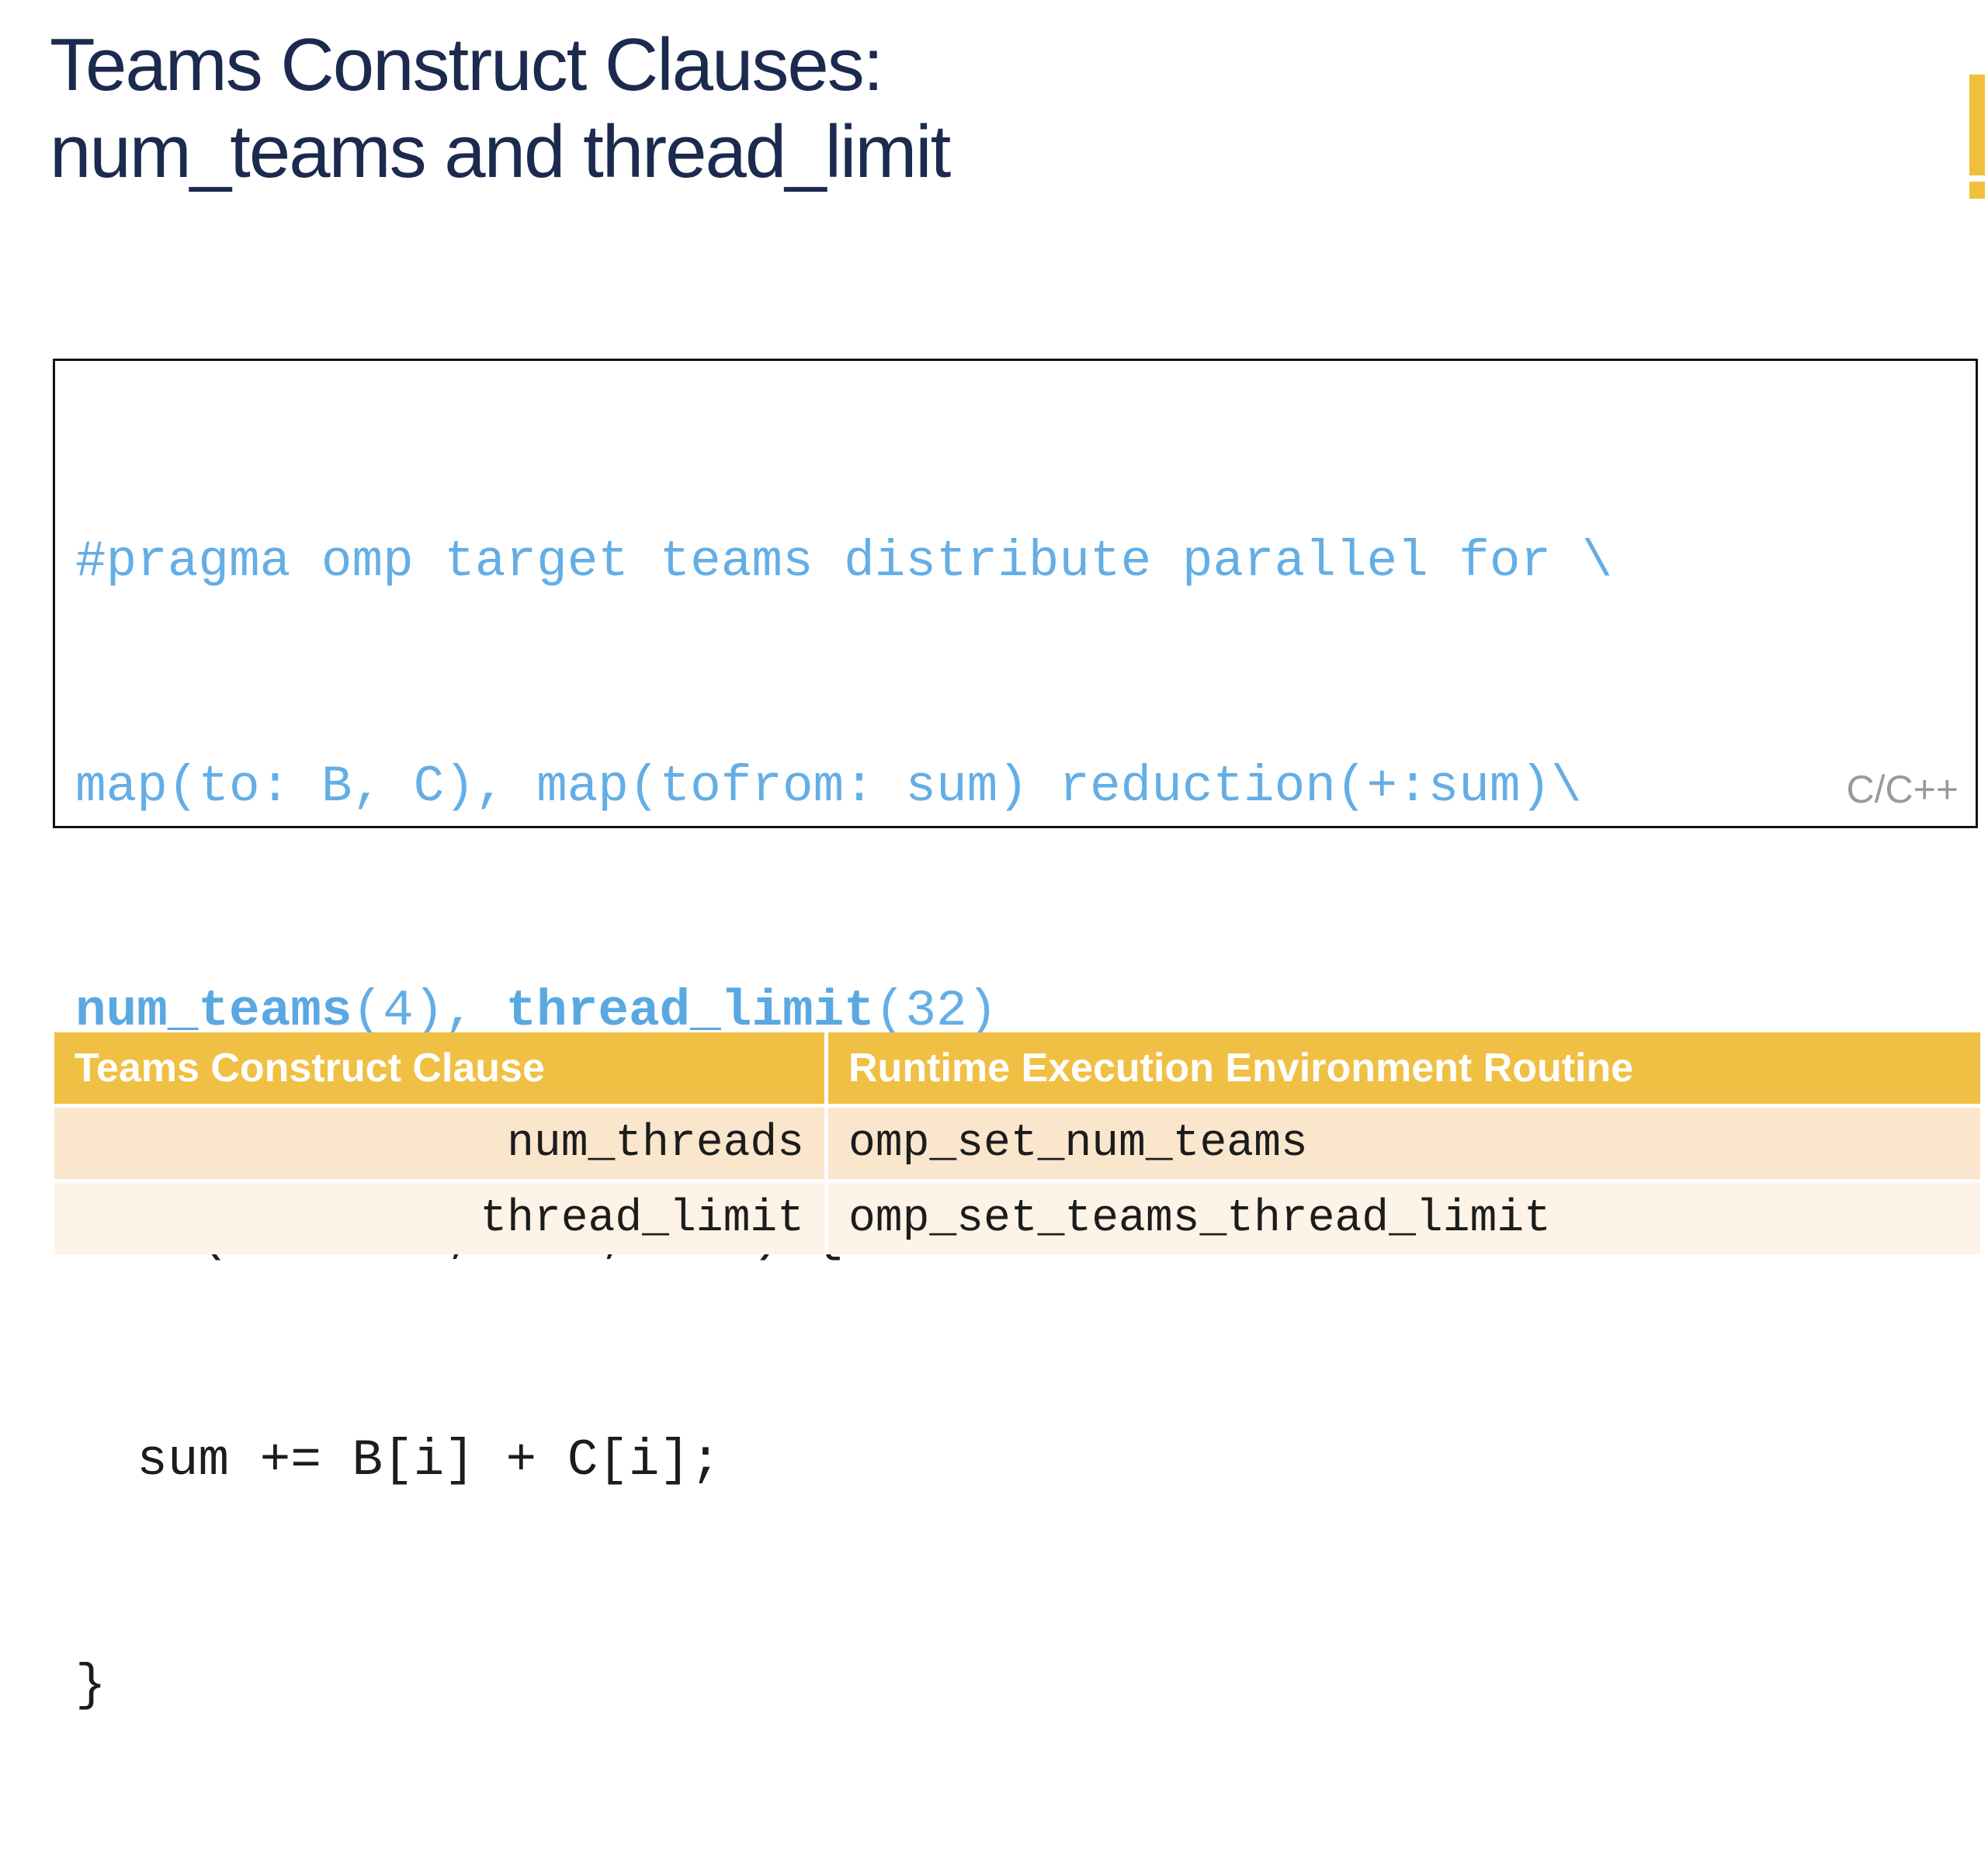  I want to click on table-row: thread_limit omp_set_teams_thread_limit, so click(1017, 1216).